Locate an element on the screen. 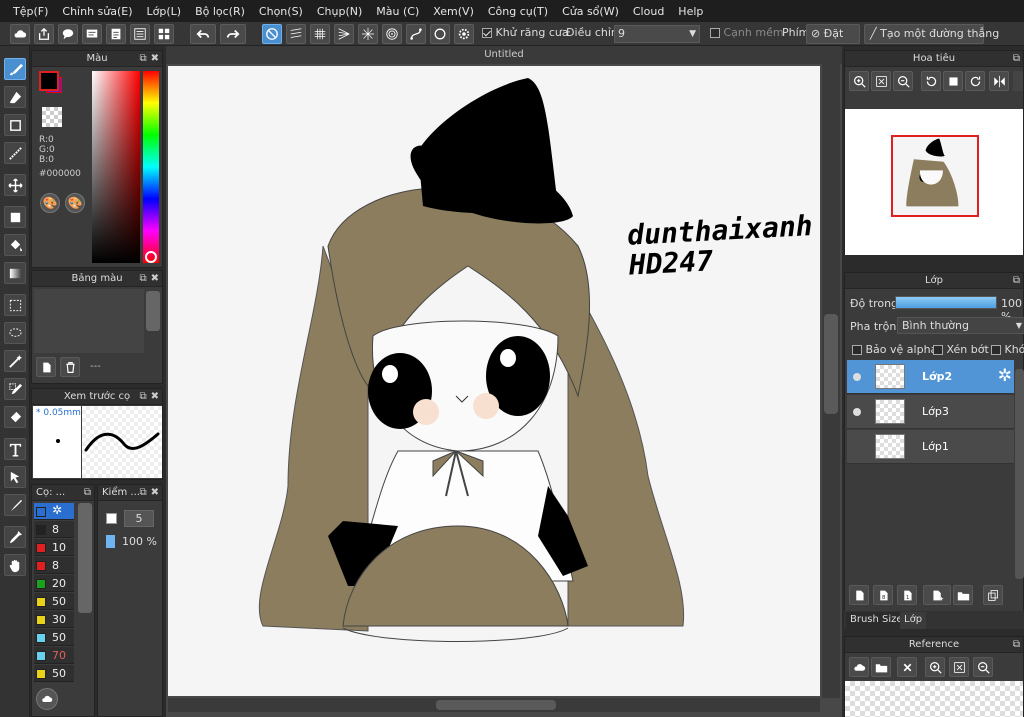  reset-view-icon is located at coordinates (953, 81).